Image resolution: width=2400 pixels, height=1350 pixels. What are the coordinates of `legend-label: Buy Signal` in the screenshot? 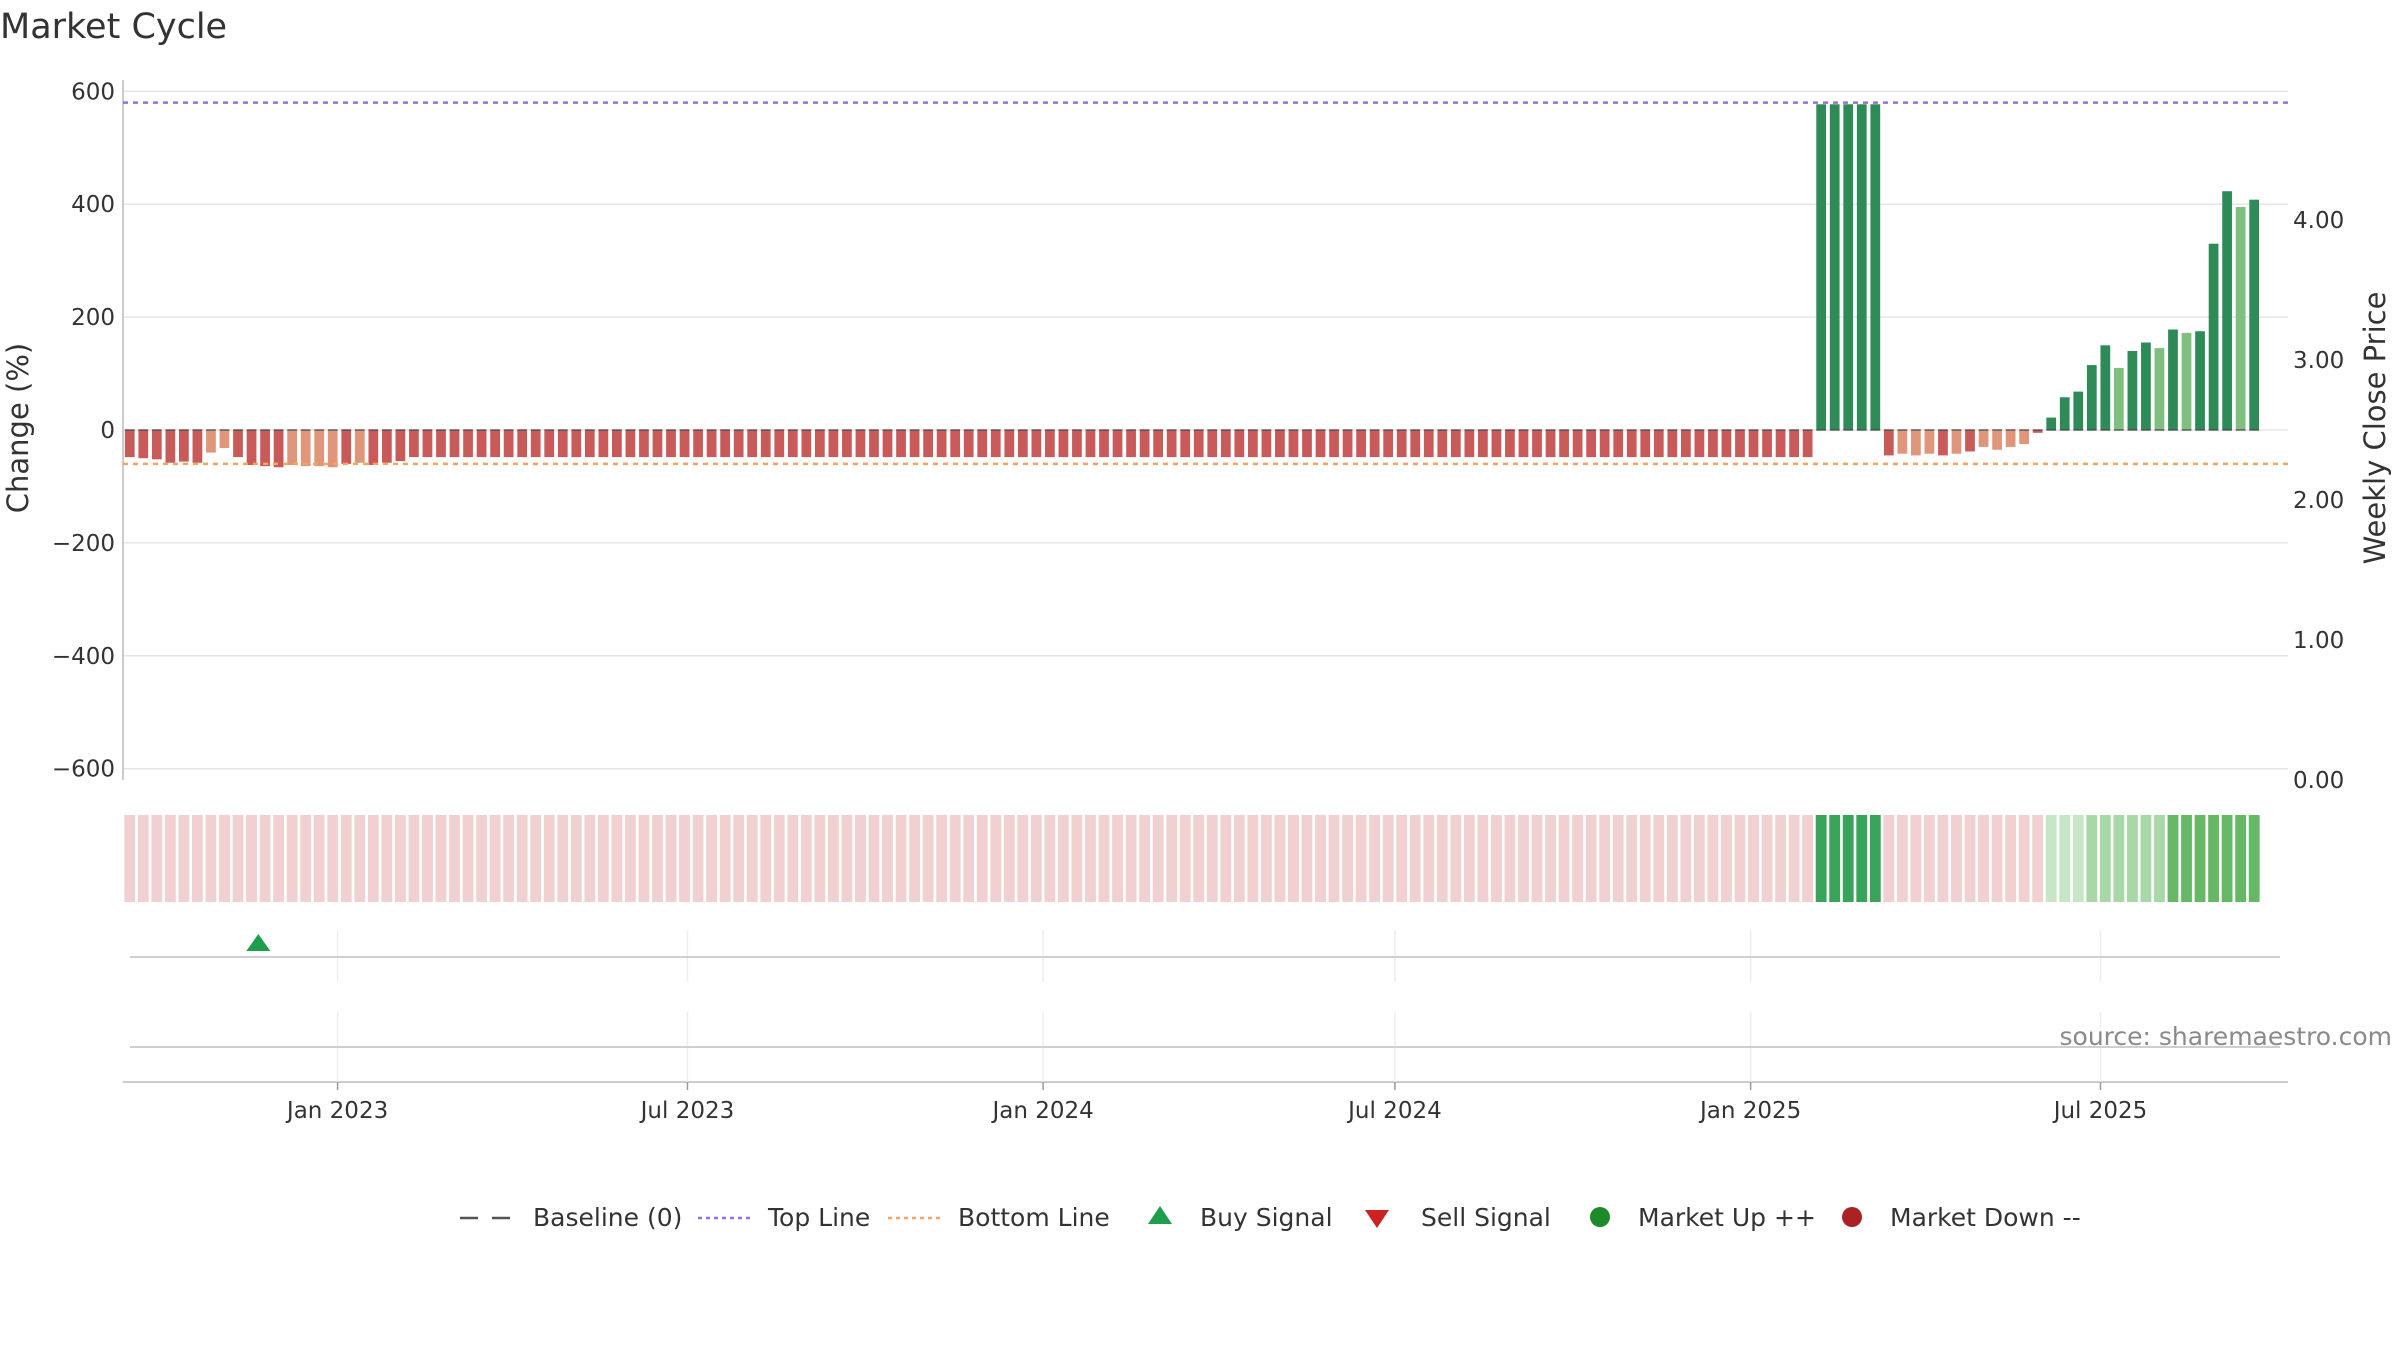 It's located at (1266, 1217).